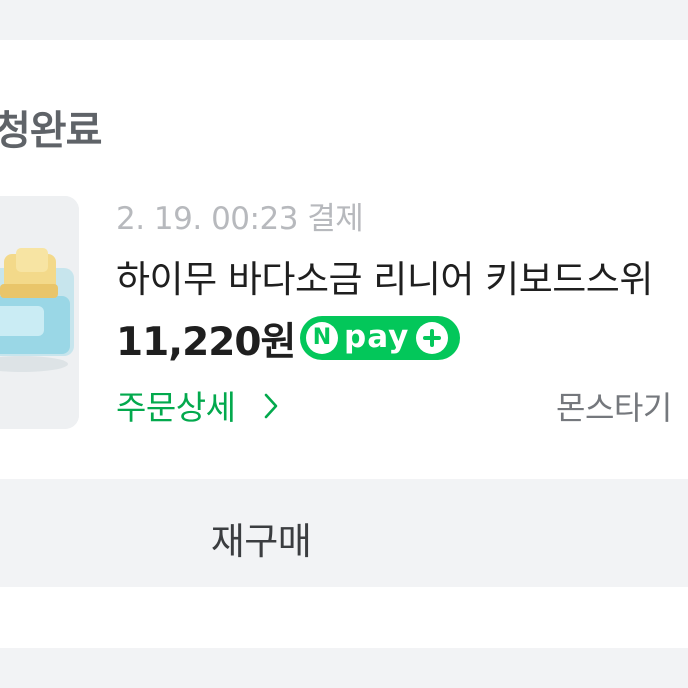  I want to click on price: 11,220원, so click(206, 342).